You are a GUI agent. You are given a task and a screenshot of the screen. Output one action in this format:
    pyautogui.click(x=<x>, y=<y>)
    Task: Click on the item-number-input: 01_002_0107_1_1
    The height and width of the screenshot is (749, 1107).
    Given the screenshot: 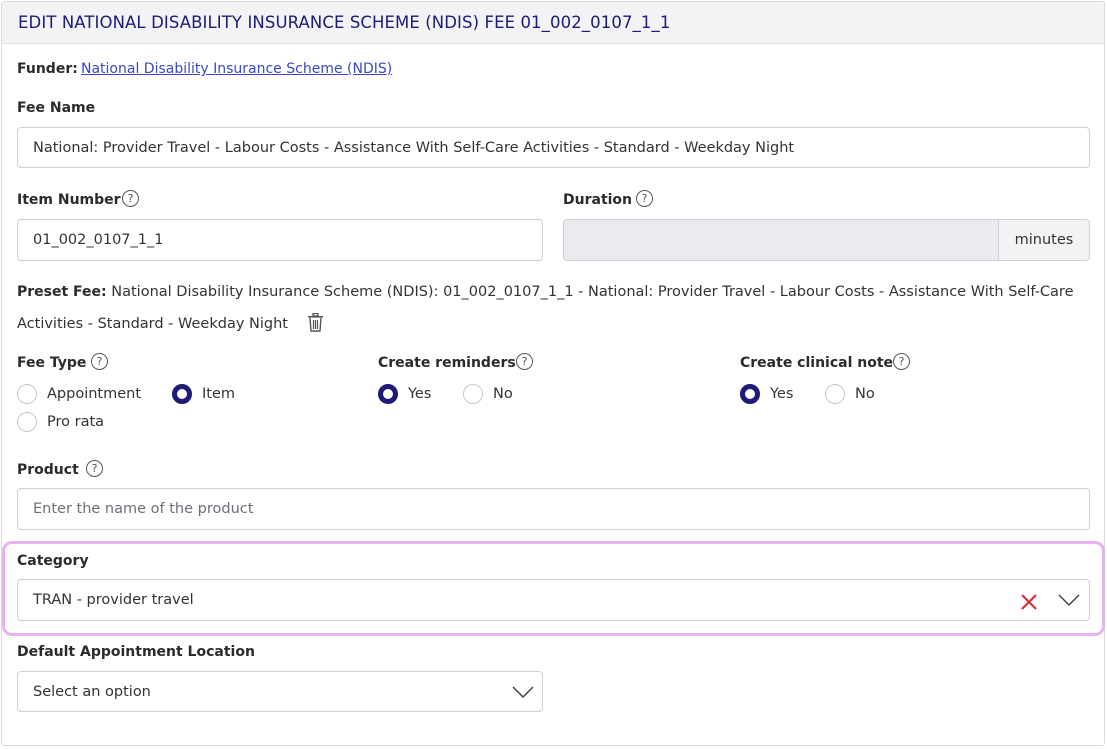 What is the action you would take?
    pyautogui.click(x=280, y=240)
    